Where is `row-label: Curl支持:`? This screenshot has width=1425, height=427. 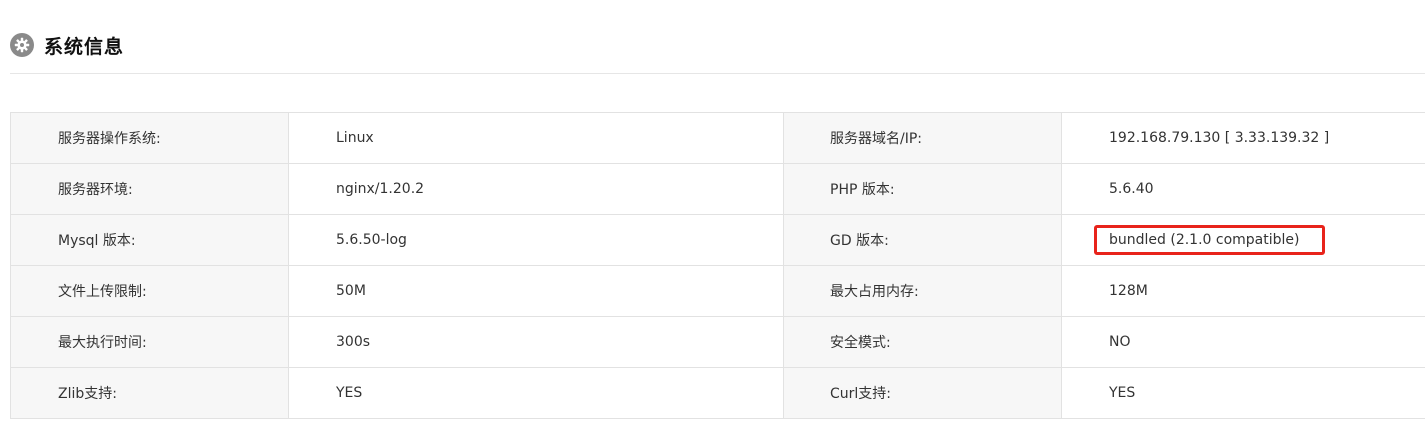 row-label: Curl支持: is located at coordinates (922, 393).